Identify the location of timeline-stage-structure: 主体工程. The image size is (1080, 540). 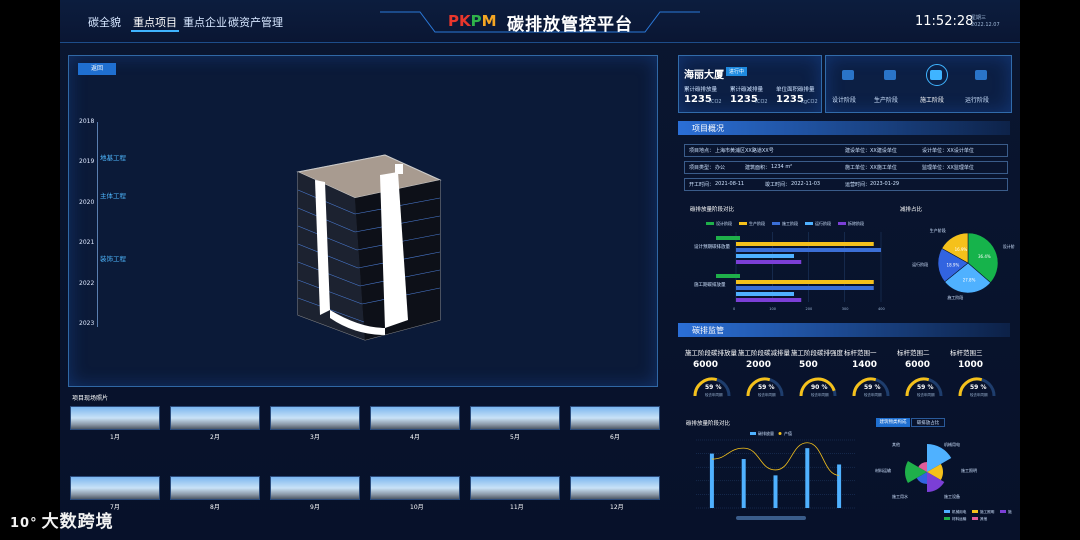
(113, 195).